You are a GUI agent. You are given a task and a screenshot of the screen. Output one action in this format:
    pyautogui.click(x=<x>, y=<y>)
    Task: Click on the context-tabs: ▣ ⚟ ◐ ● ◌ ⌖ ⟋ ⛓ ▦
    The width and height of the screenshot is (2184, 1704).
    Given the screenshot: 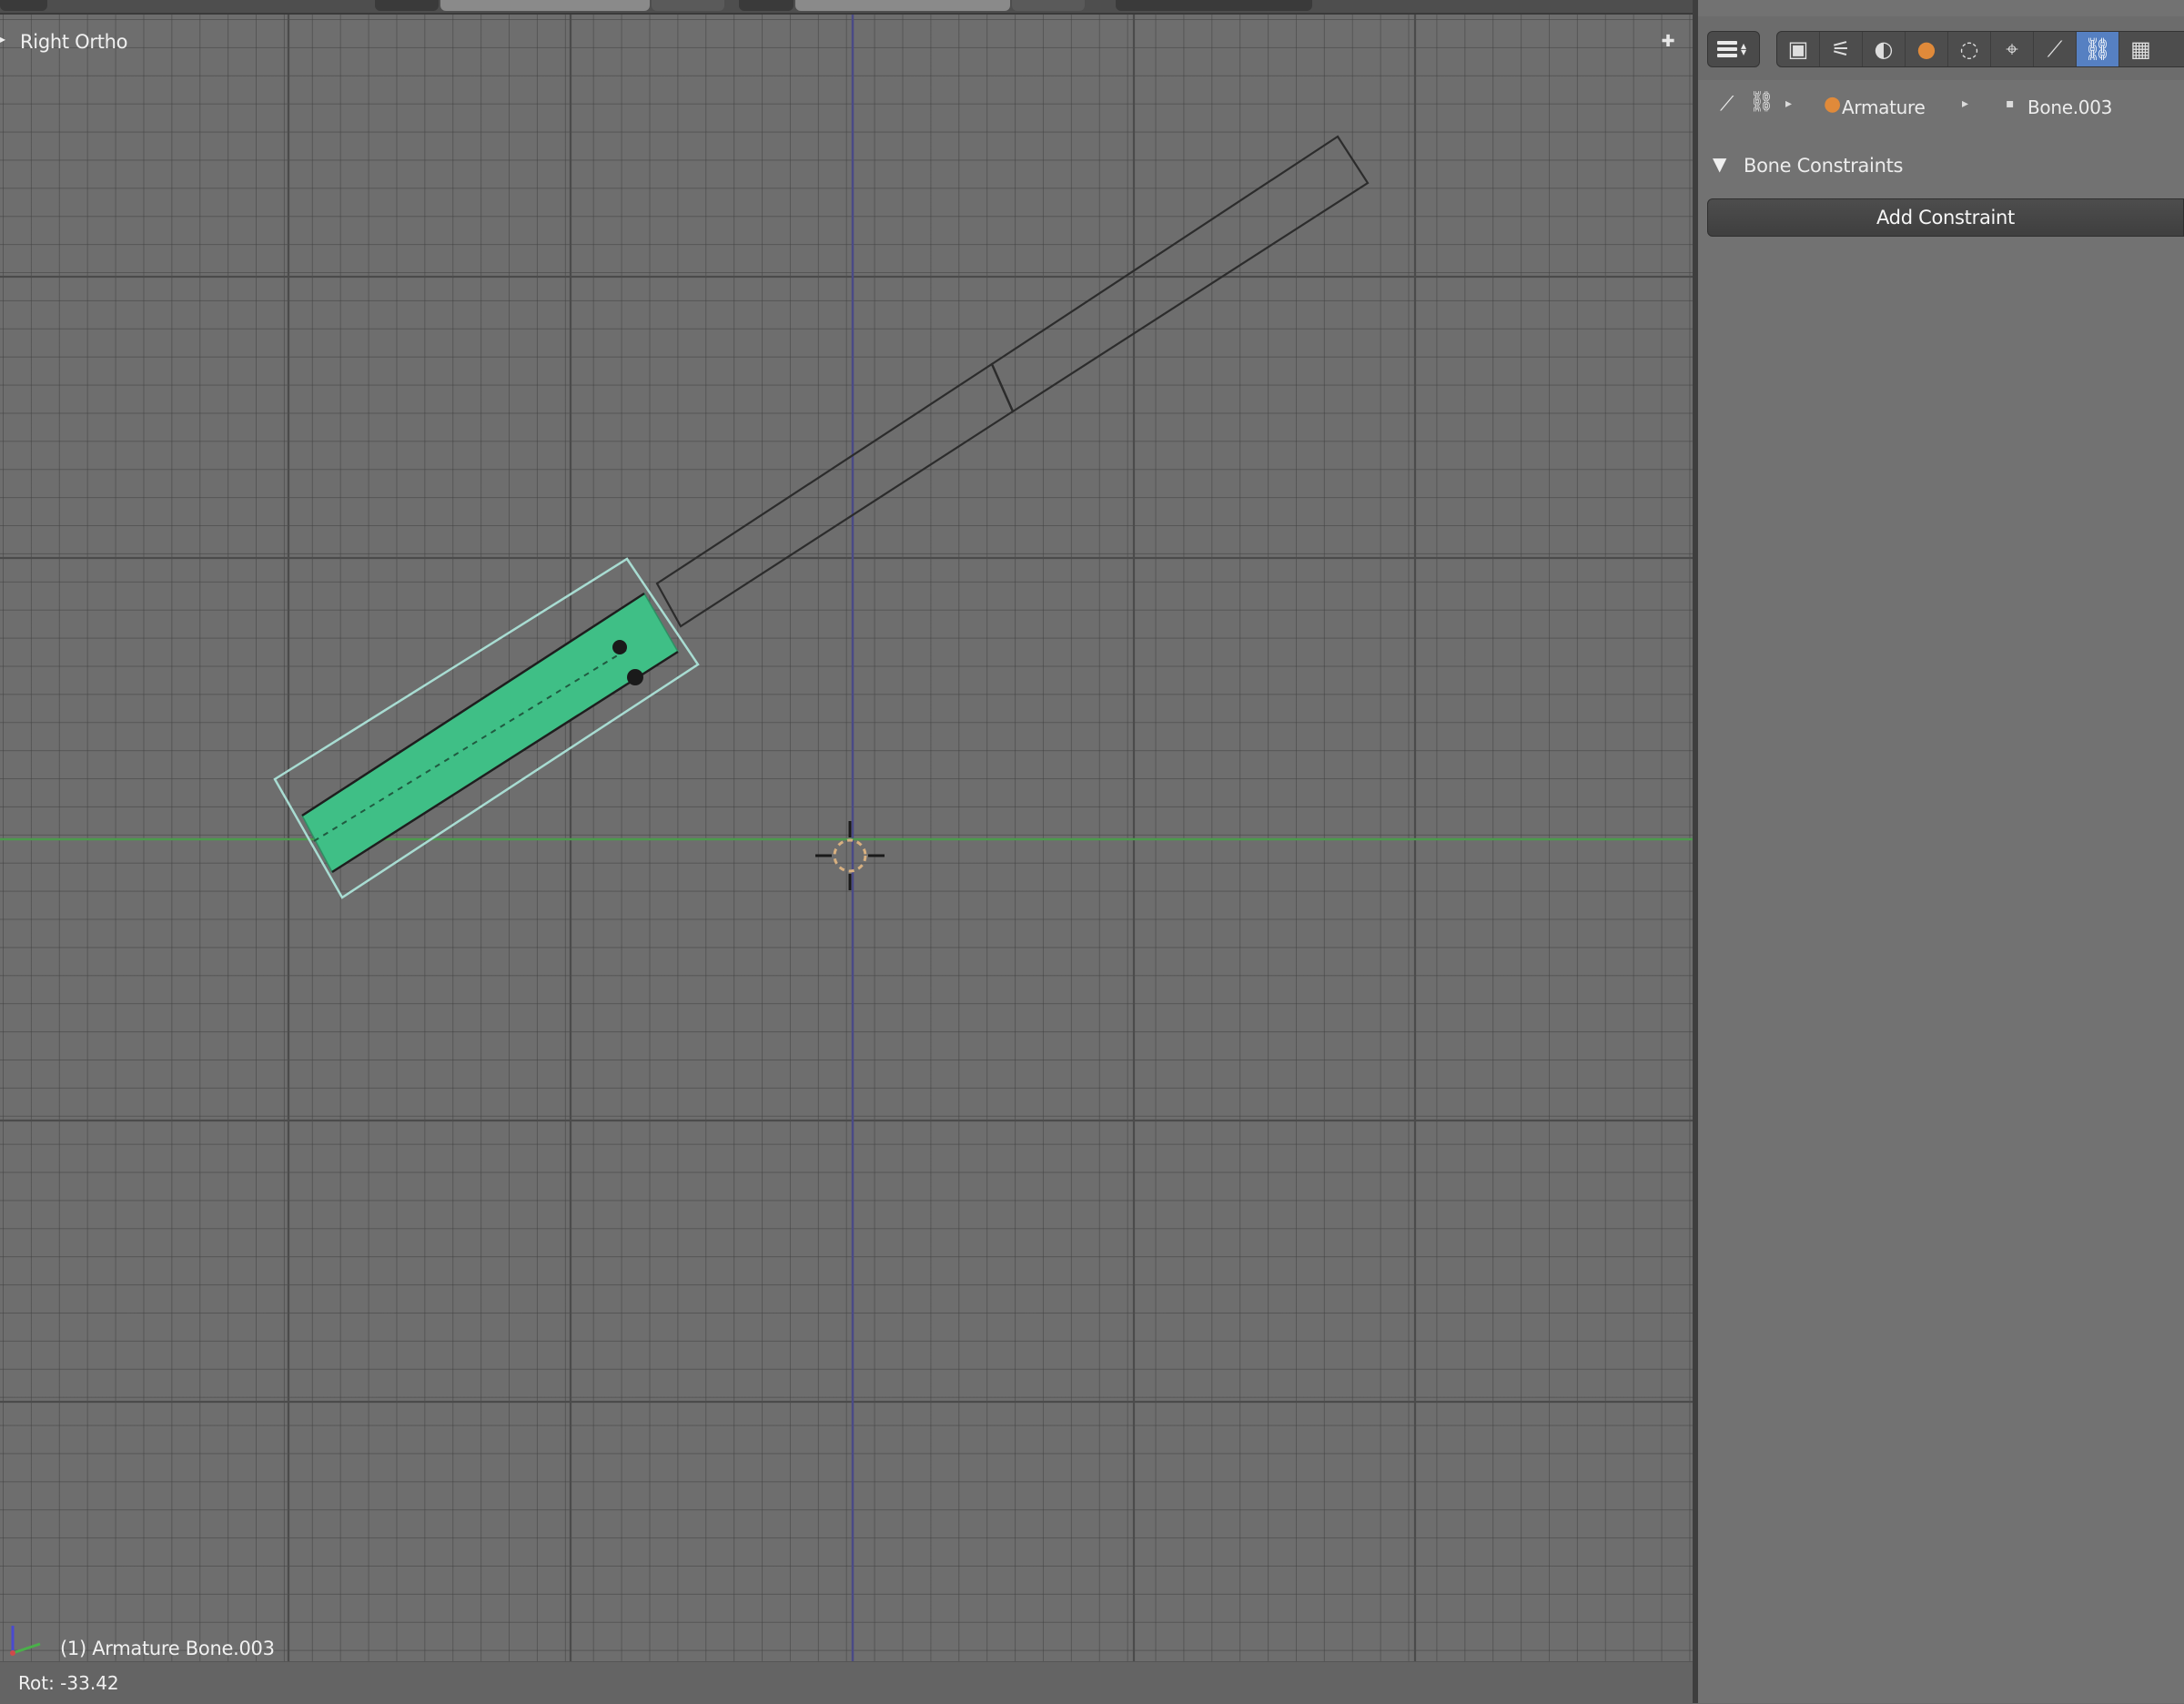 What is the action you would take?
    pyautogui.click(x=1980, y=49)
    